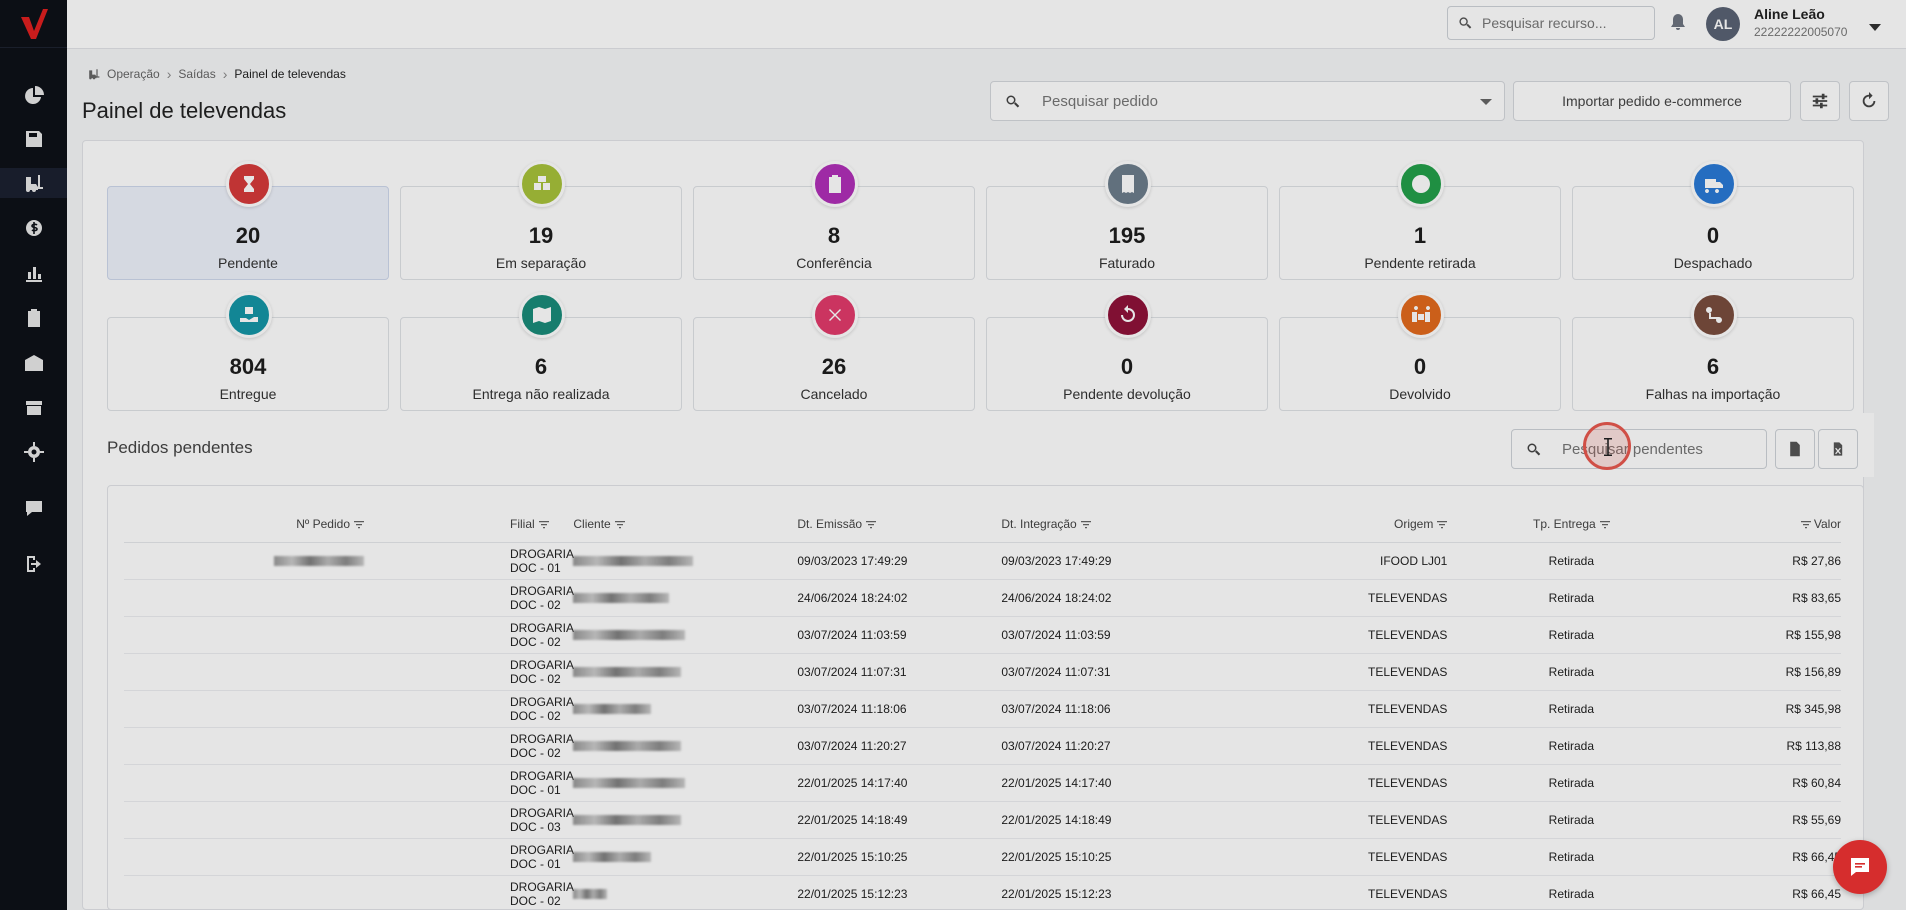 Image resolution: width=1906 pixels, height=910 pixels. Describe the element at coordinates (33, 407) in the screenshot. I see `sidebar-item-caixa` at that location.